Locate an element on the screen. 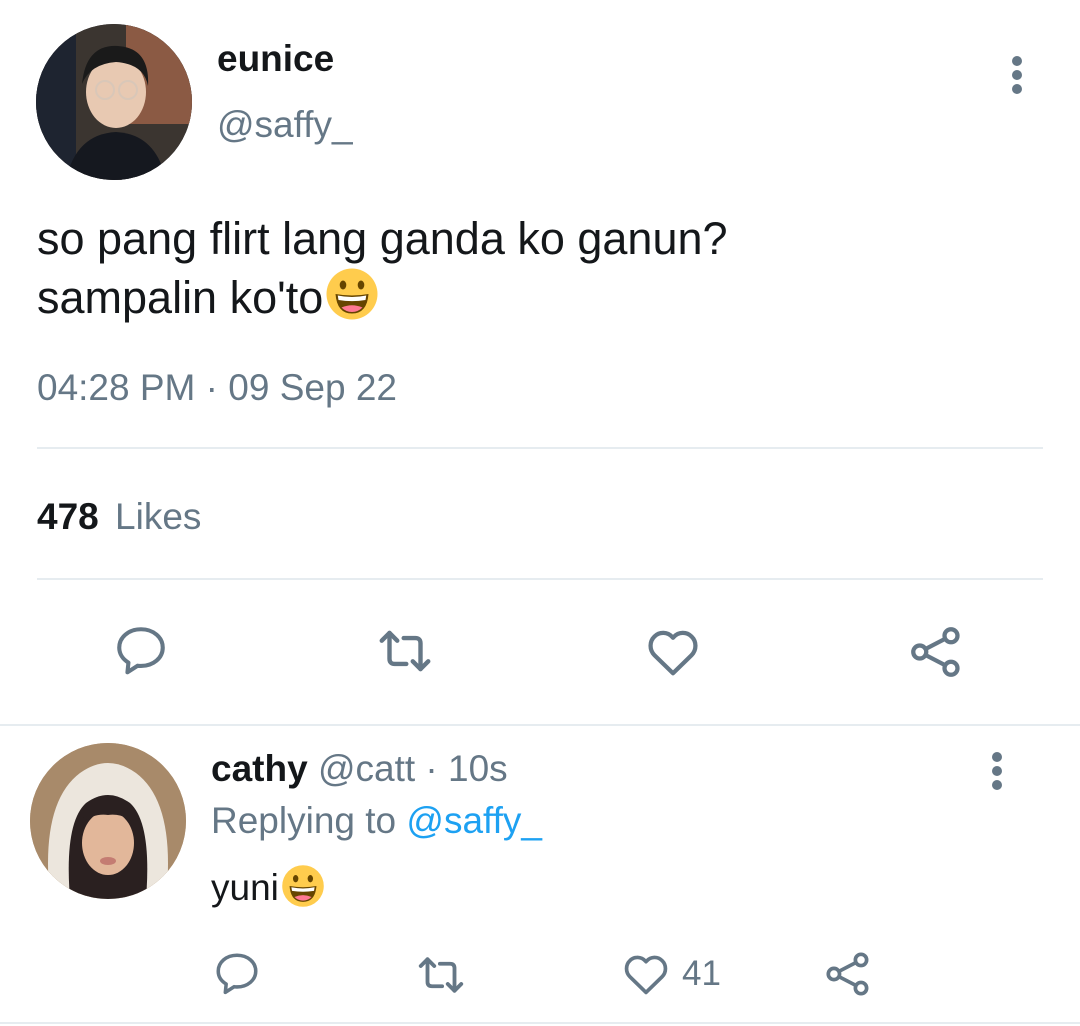 The image size is (1080, 1026). reply-like-count: 41 is located at coordinates (701, 973).